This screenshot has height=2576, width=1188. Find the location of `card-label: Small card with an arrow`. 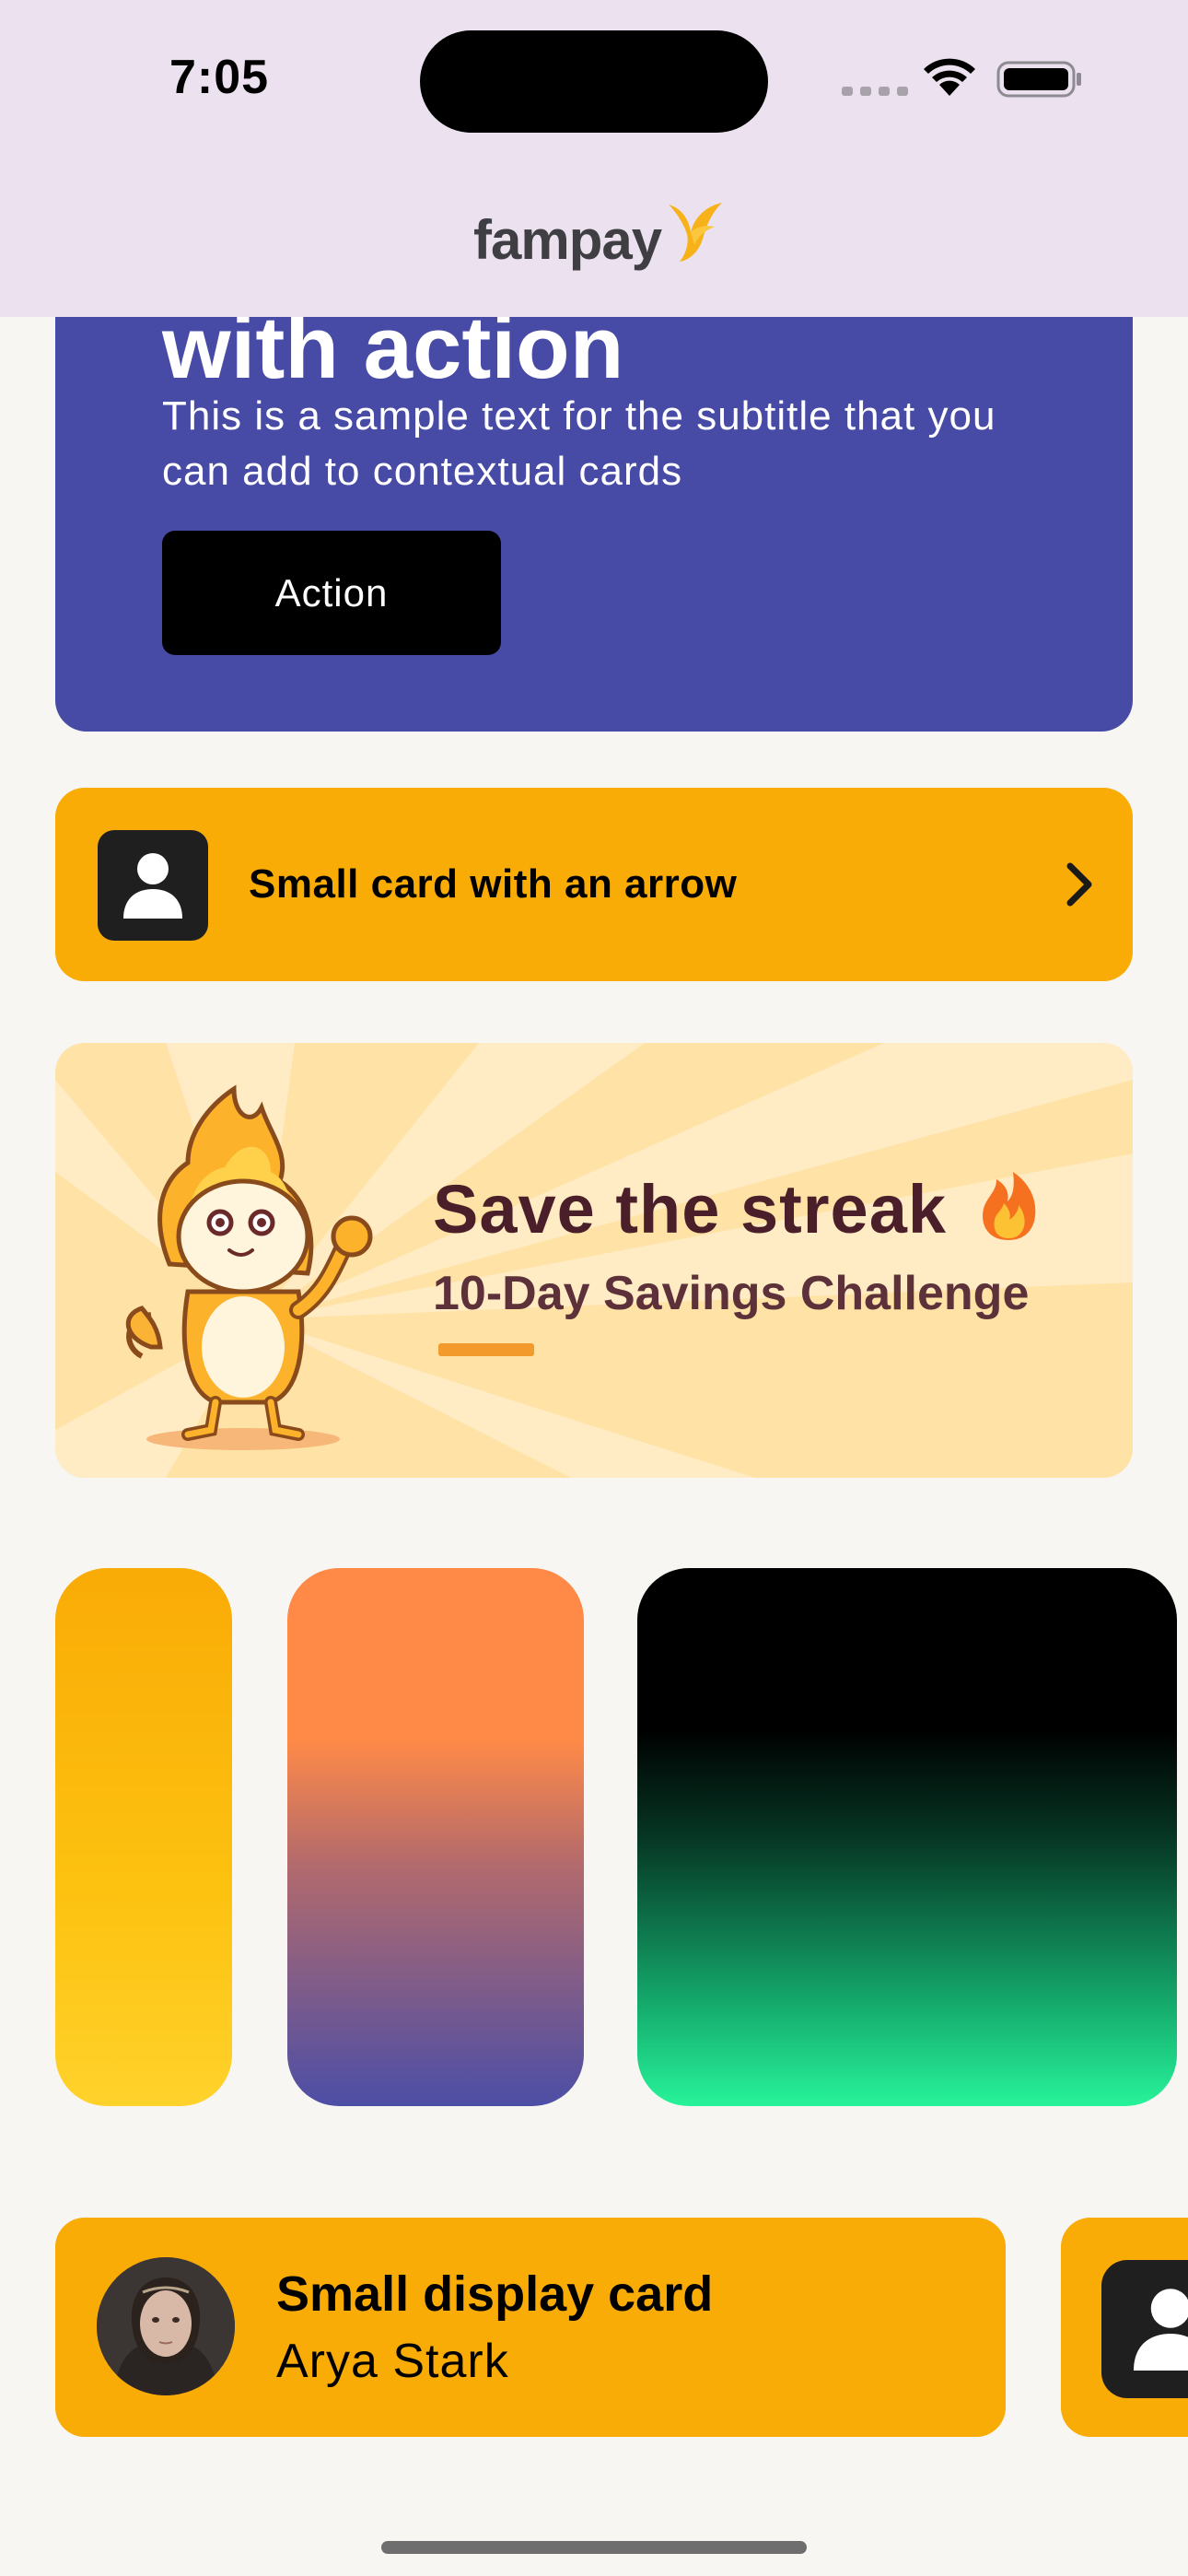

card-label: Small card with an arrow is located at coordinates (493, 884).